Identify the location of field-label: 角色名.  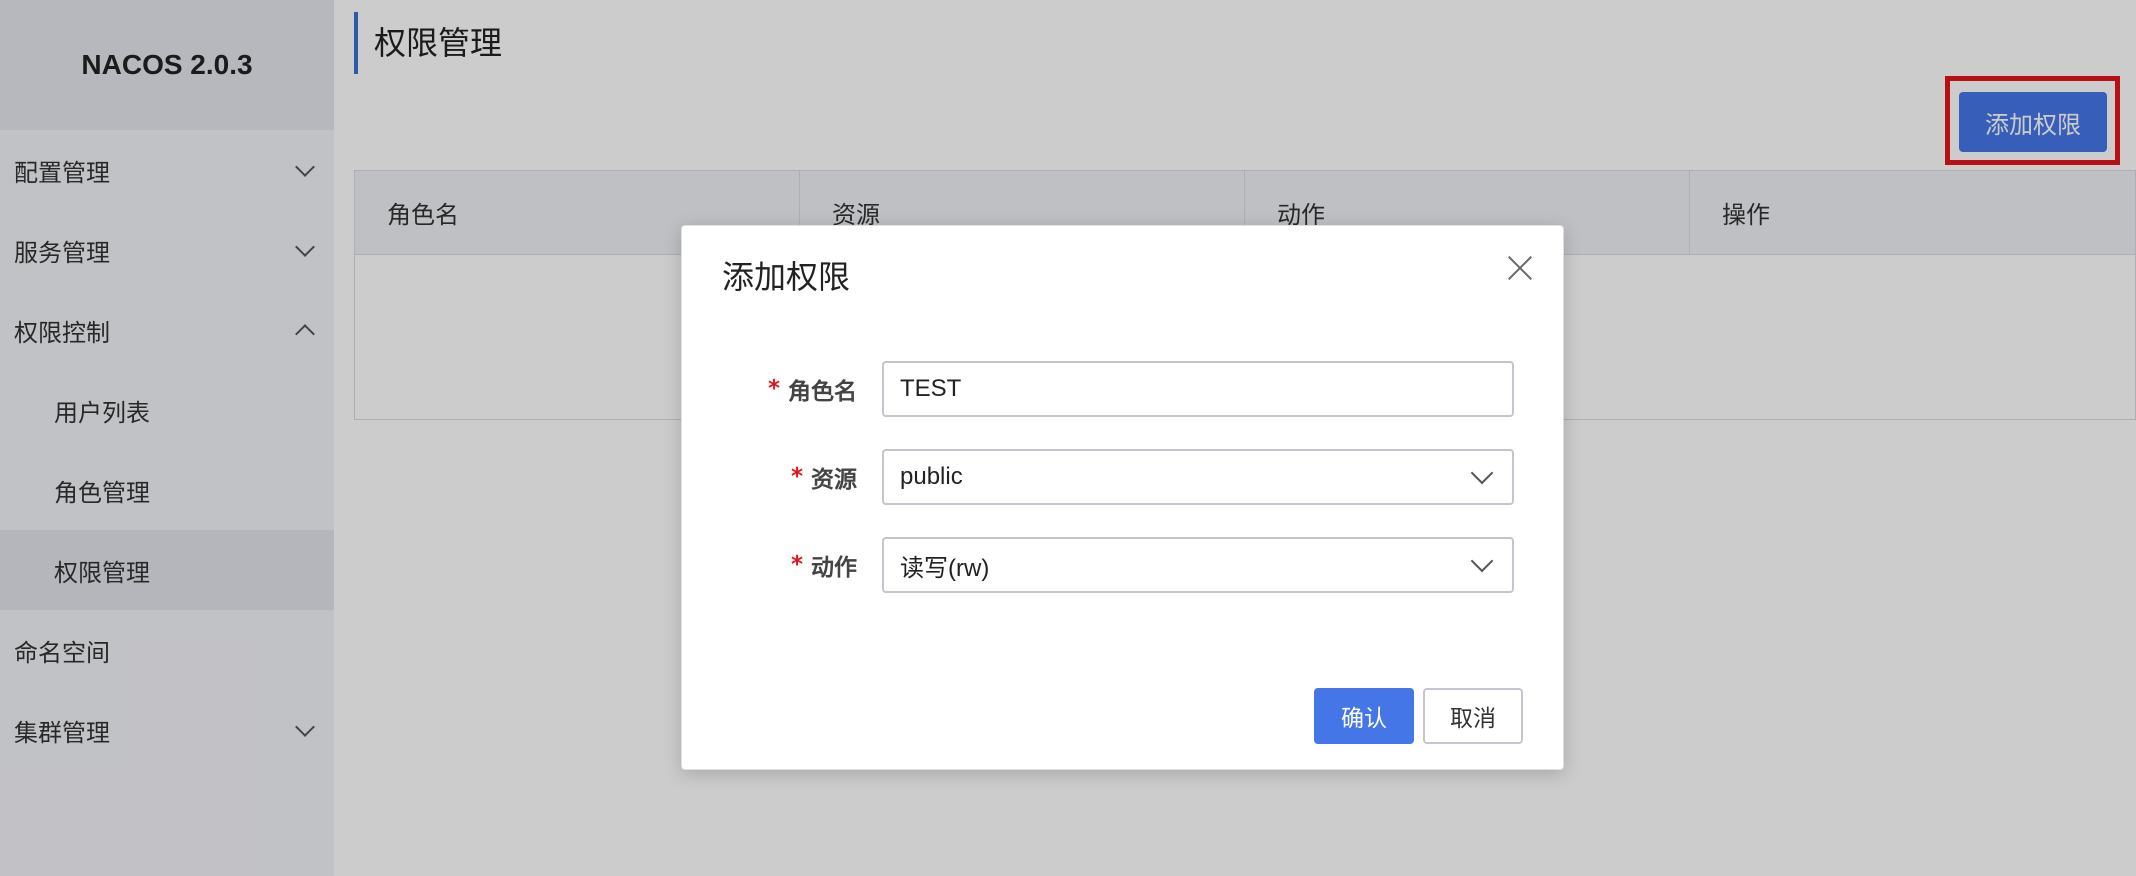
(822, 392).